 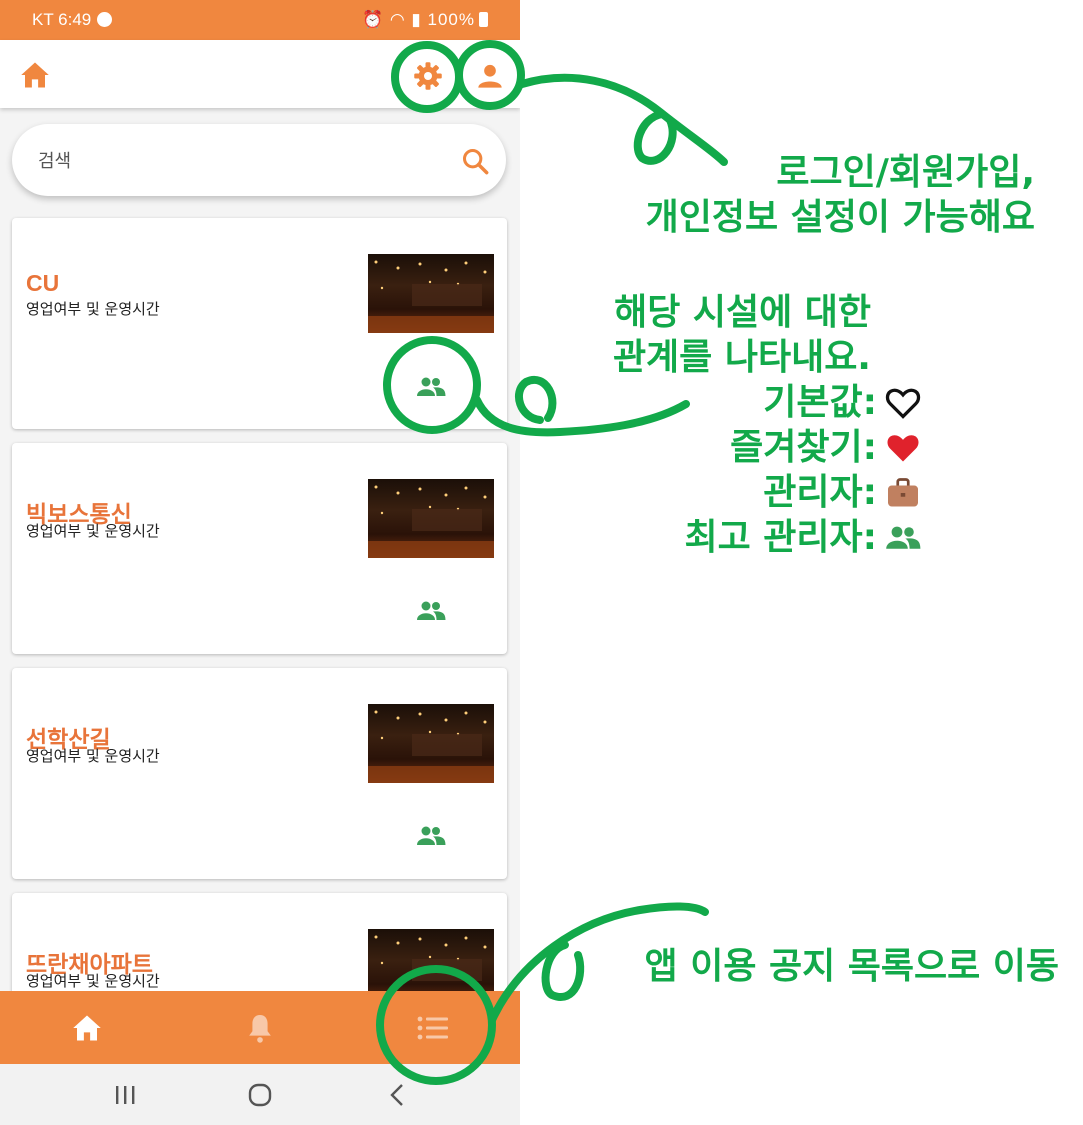 What do you see at coordinates (840, 217) in the screenshot?
I see `account-annotation-line2: 개인정보 설정이 가능해요` at bounding box center [840, 217].